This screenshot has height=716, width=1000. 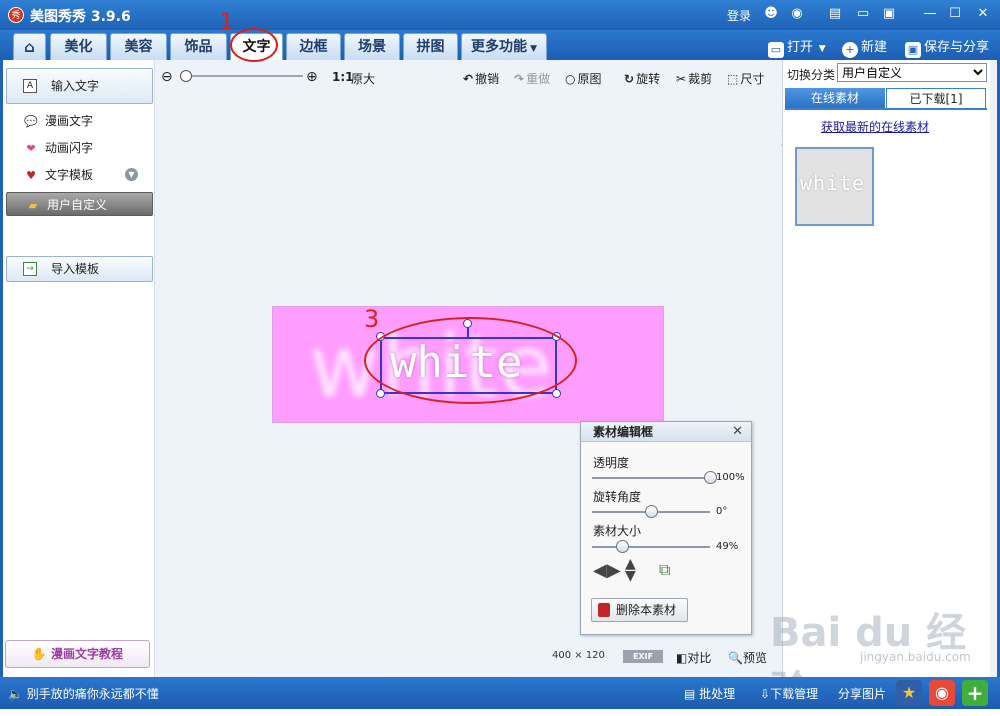 I want to click on original-image-button: ○ 原图, so click(x=583, y=78).